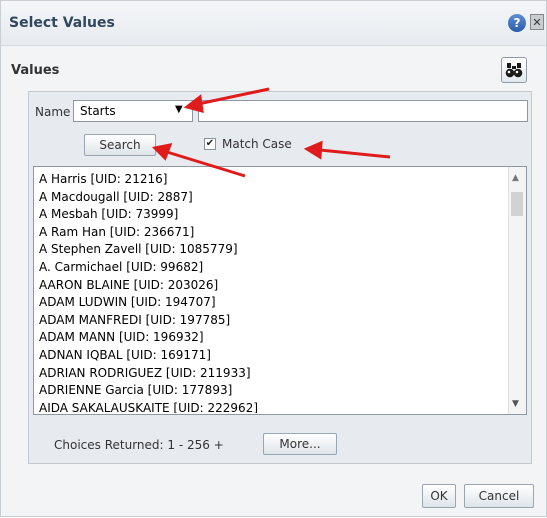  I want to click on match-case-checkbox: ✔, so click(210, 144).